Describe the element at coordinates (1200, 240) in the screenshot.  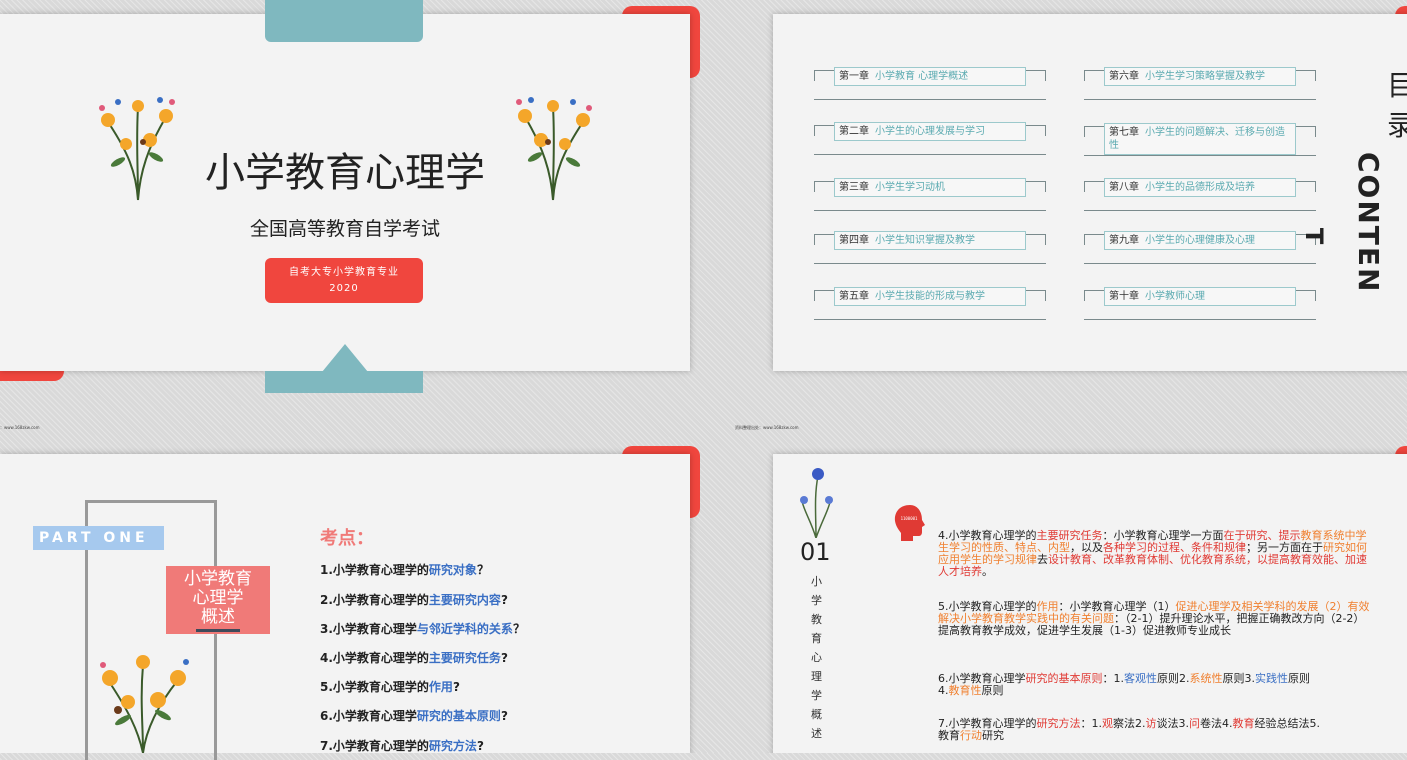
I see `chapter-name: 小学生的心理健康及心理` at that location.